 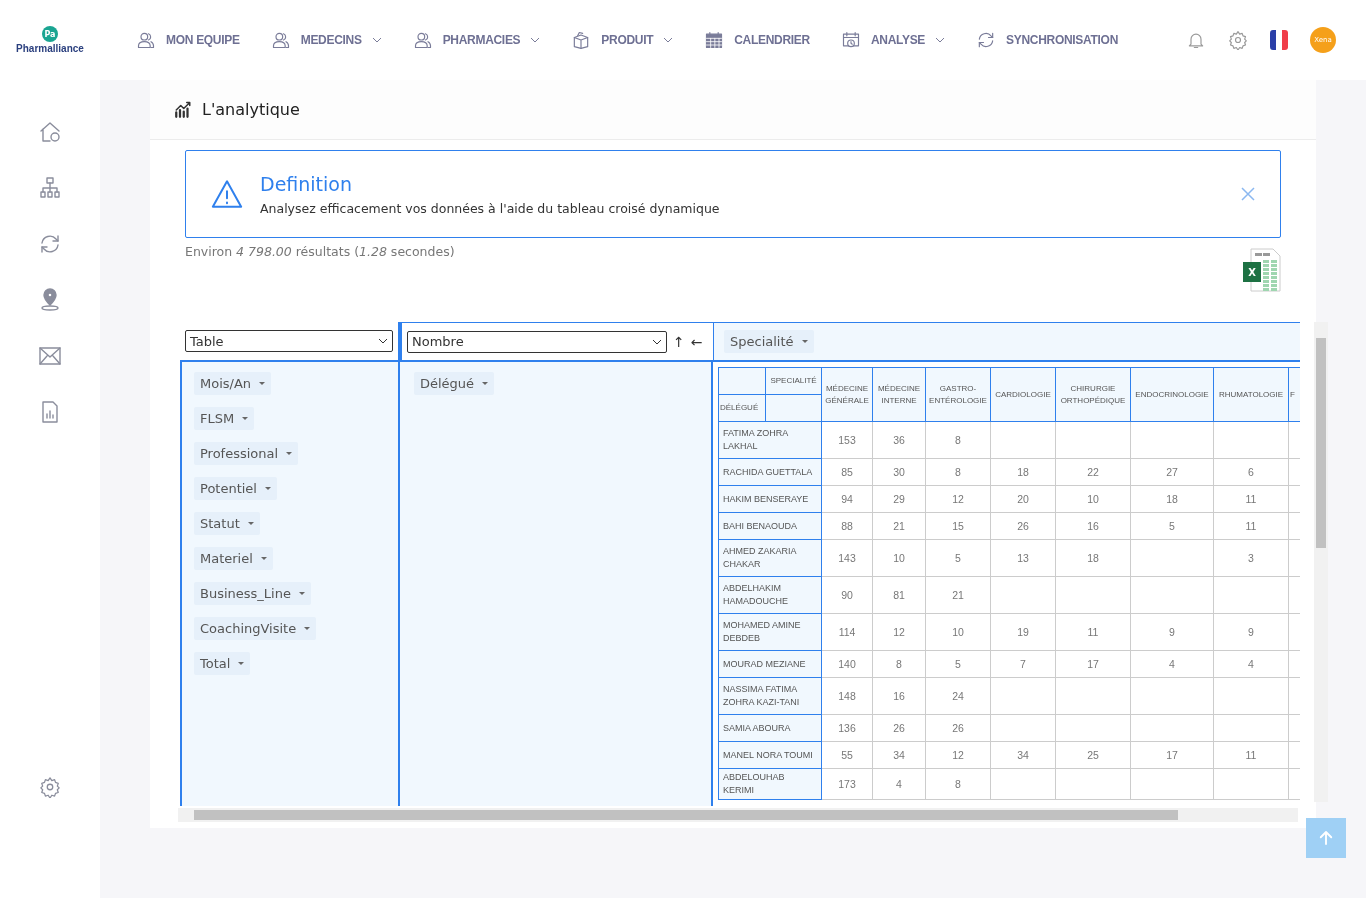 What do you see at coordinates (50, 188) in the screenshot?
I see `hierarchy-icon` at bounding box center [50, 188].